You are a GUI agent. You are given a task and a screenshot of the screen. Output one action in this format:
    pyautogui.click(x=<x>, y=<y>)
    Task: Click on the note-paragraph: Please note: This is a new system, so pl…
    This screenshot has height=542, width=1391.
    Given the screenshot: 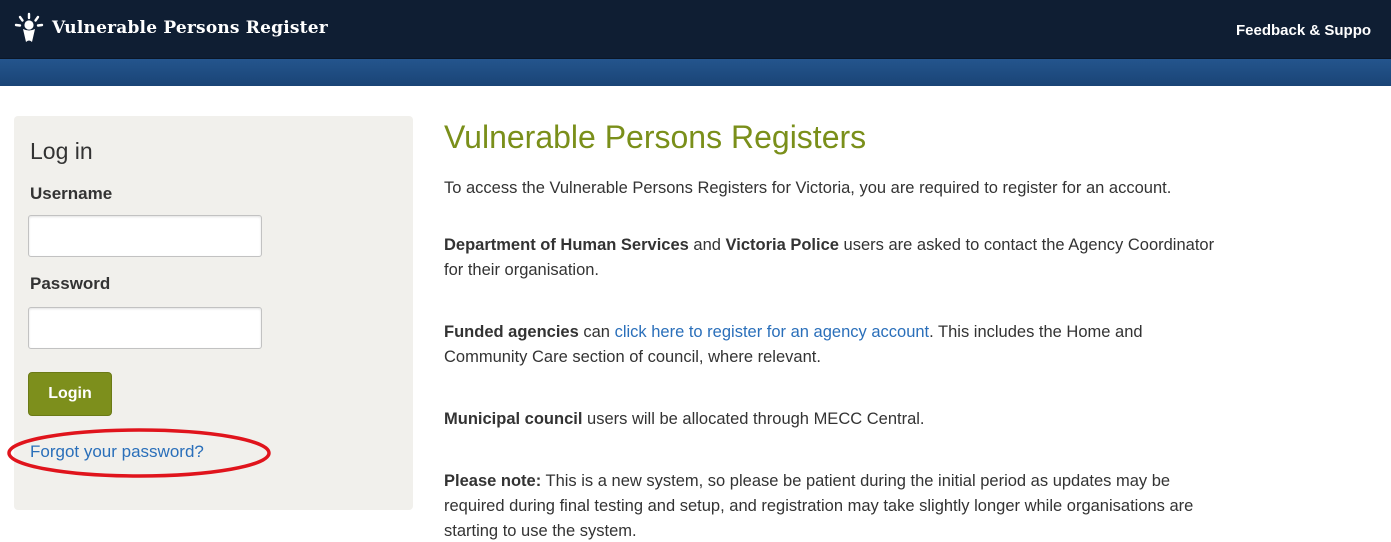 What is the action you would take?
    pyautogui.click(x=917, y=505)
    